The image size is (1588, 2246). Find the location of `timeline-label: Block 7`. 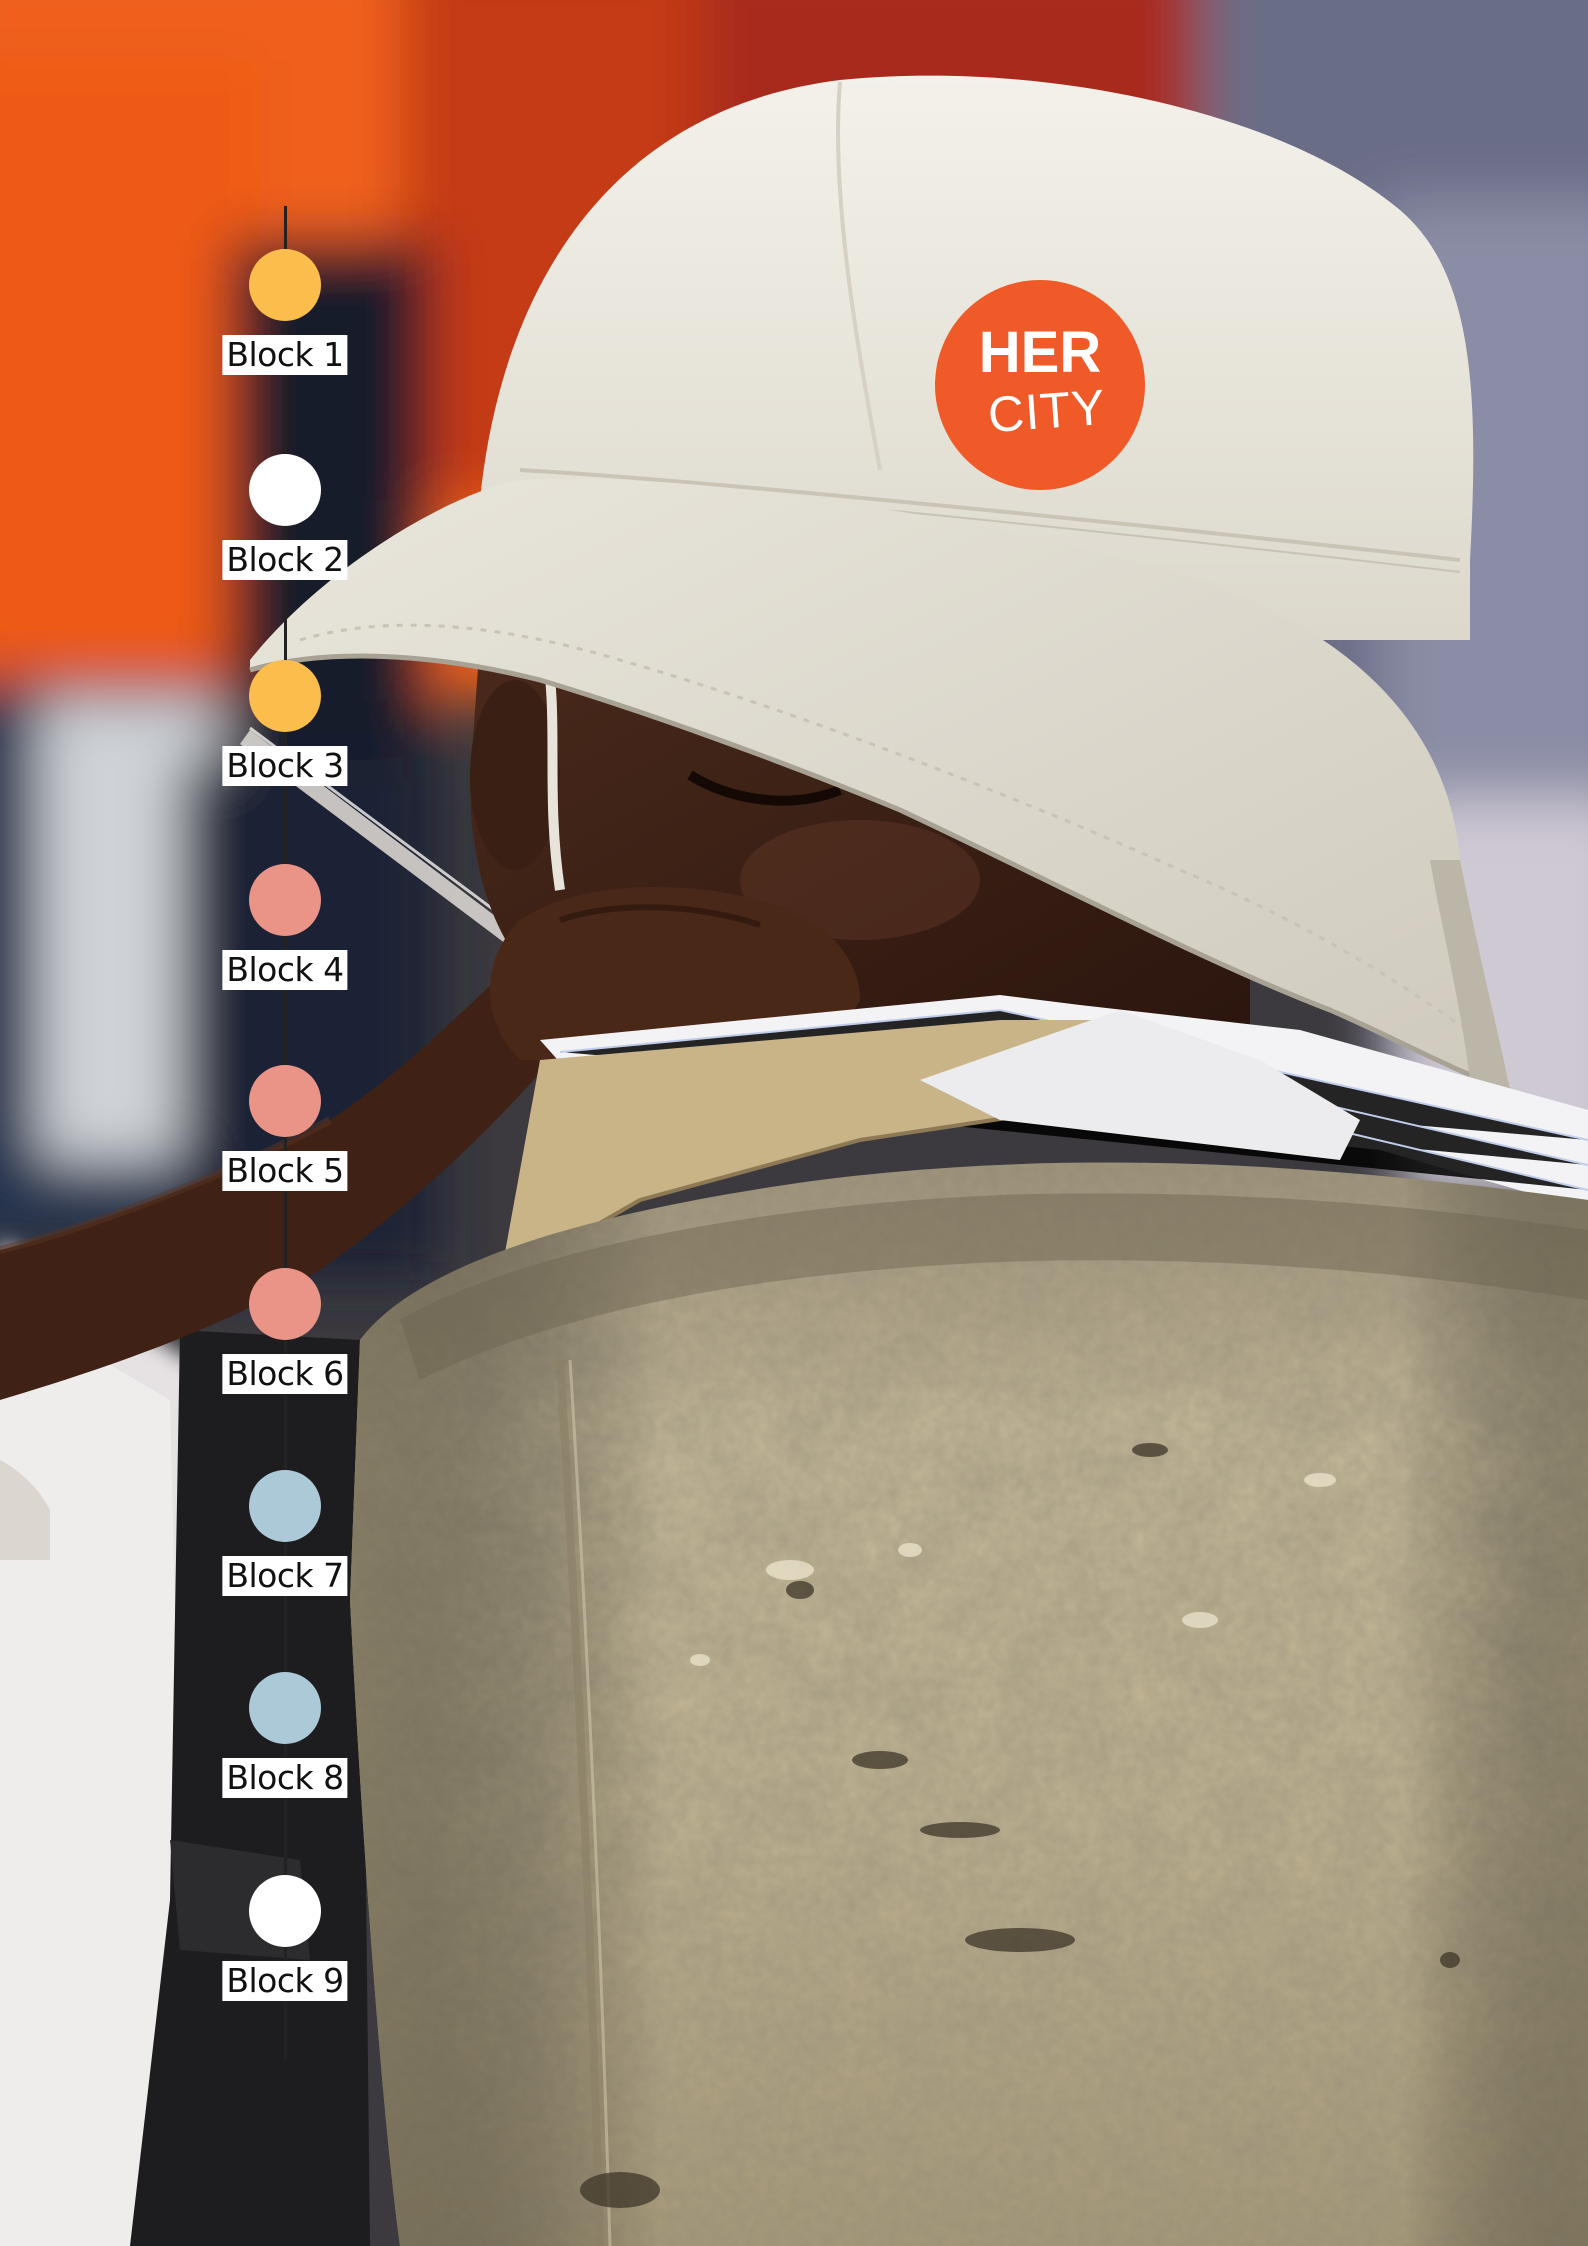

timeline-label: Block 7 is located at coordinates (285, 1576).